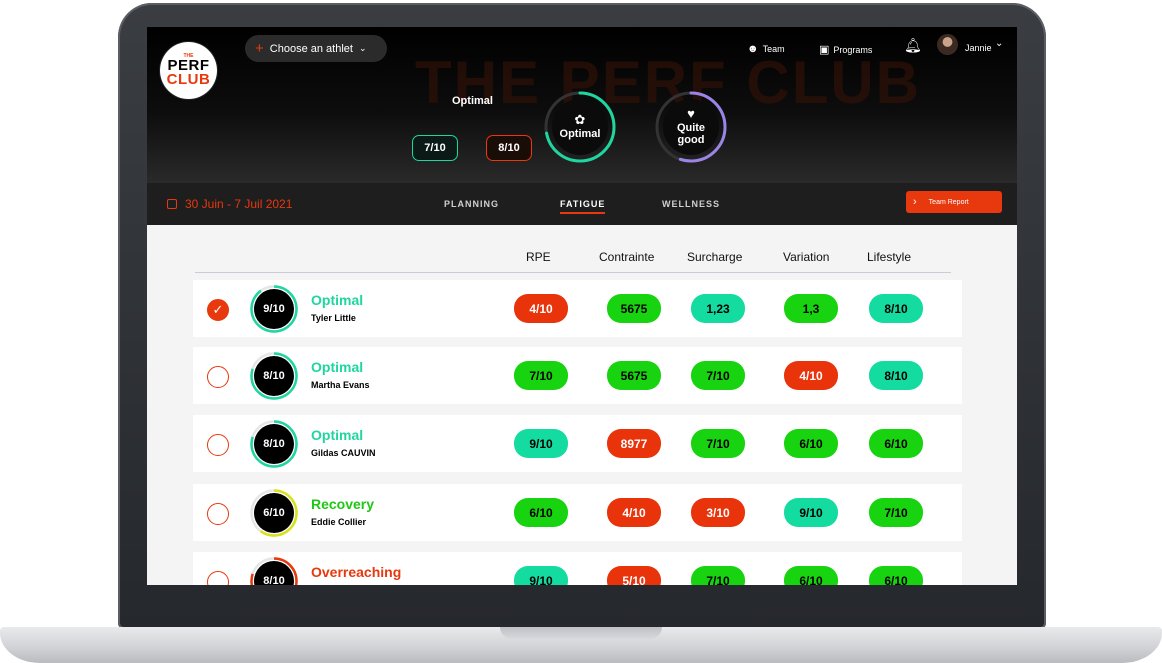 The height and width of the screenshot is (663, 1162). Describe the element at coordinates (811, 375) in the screenshot. I see `metric-pill-variation: 4/10` at that location.